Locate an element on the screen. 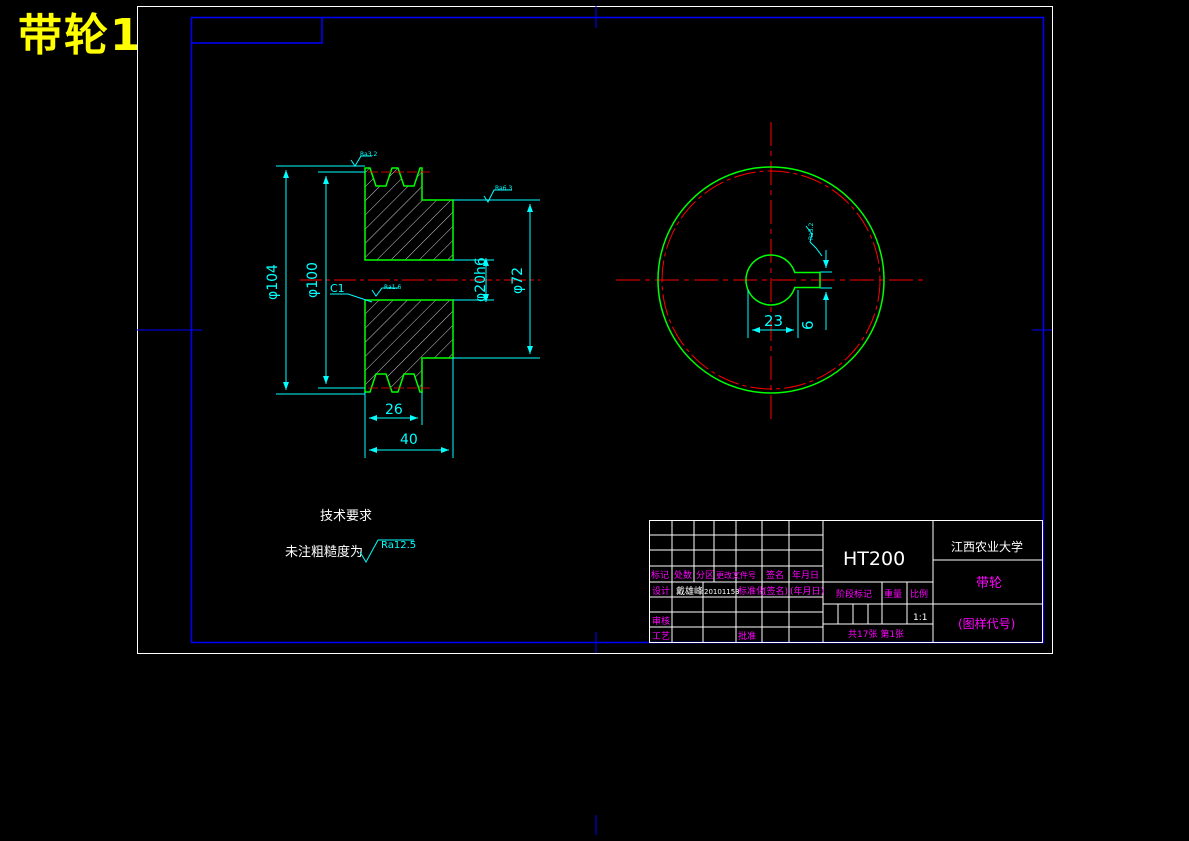  label-zone: 分区 is located at coordinates (705, 575).